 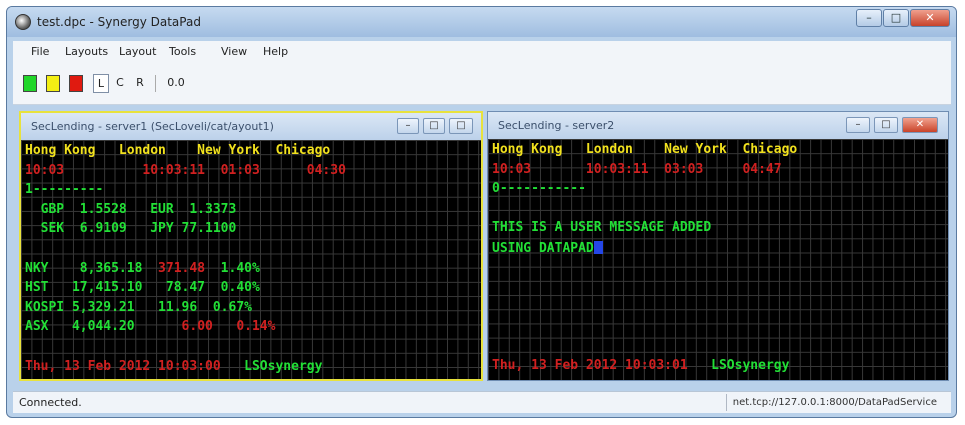 I want to click on screen-text: 6.00 0.14%, so click(x=209, y=327).